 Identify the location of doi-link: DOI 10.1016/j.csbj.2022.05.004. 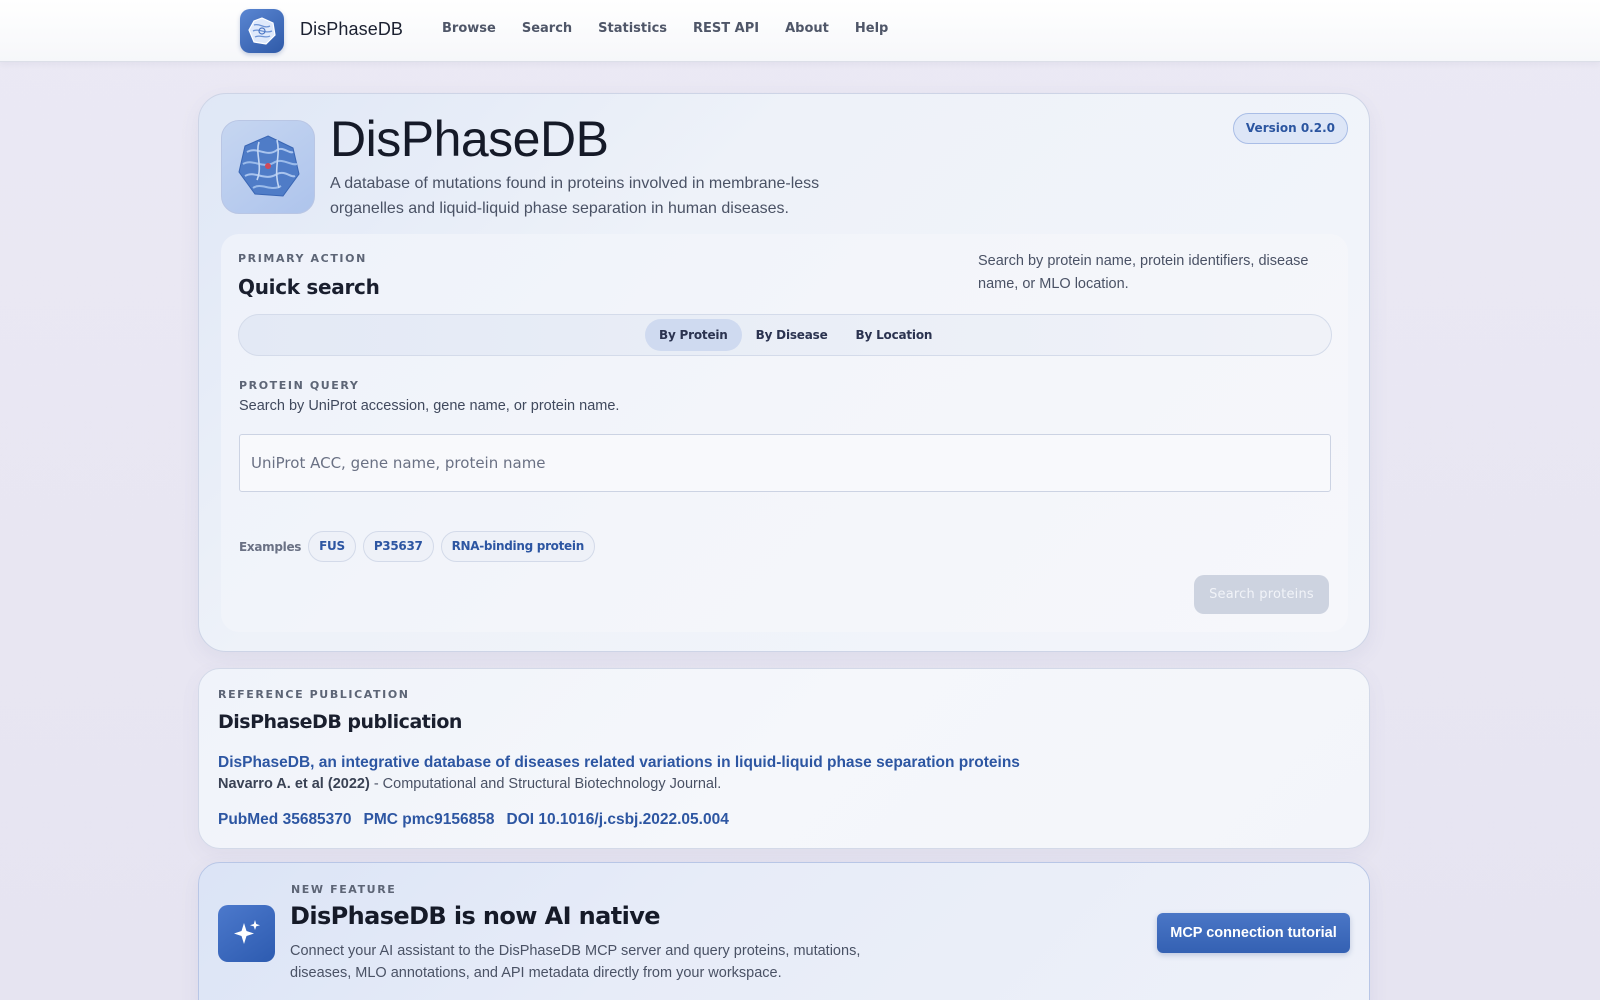
(618, 820).